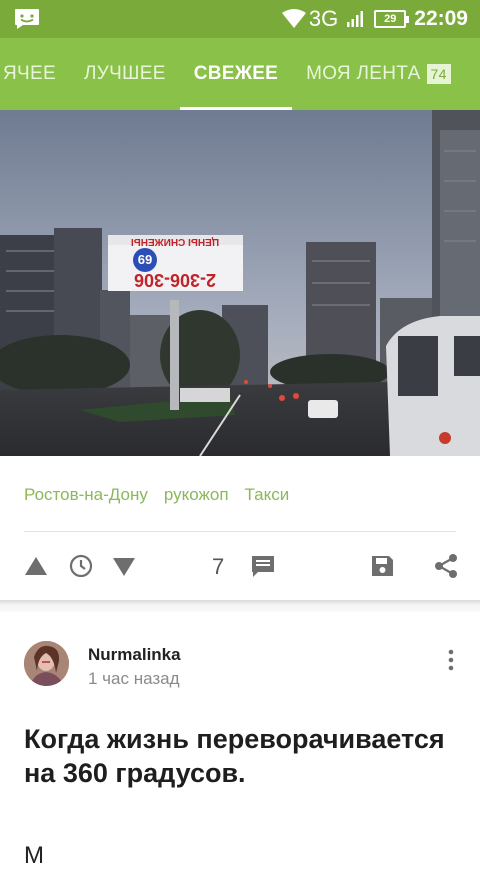 This screenshot has width=480, height=870. I want to click on post-time: 1 час назад, so click(134, 678).